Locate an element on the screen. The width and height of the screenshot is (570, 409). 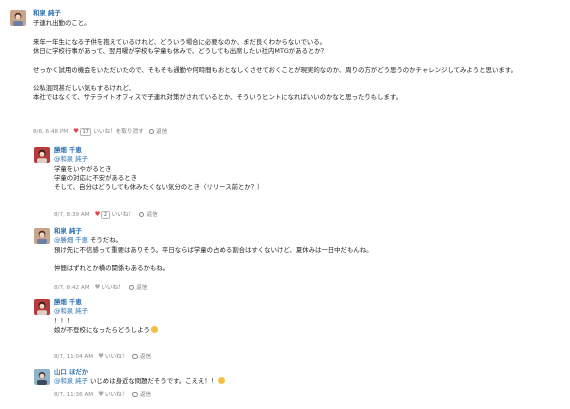
like-button: いいね！ is located at coordinates (123, 215).